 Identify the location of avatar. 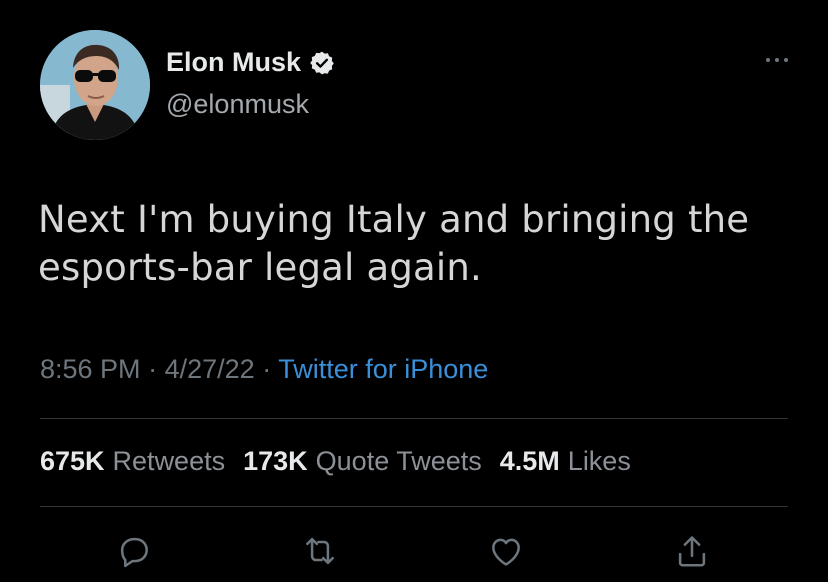
(95, 85).